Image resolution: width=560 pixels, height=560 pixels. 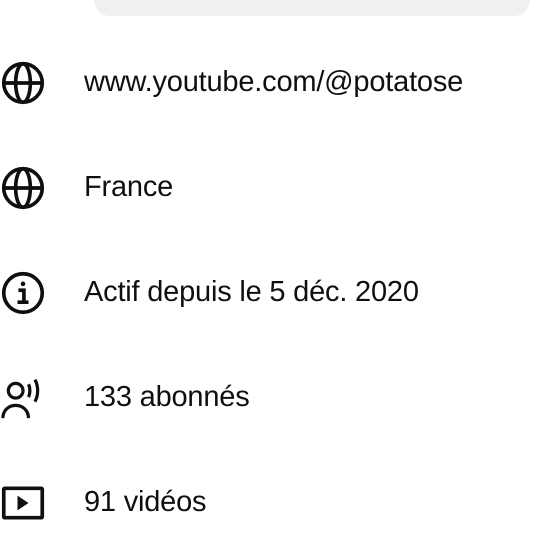 I want to click on detail-text: France, so click(x=129, y=187).